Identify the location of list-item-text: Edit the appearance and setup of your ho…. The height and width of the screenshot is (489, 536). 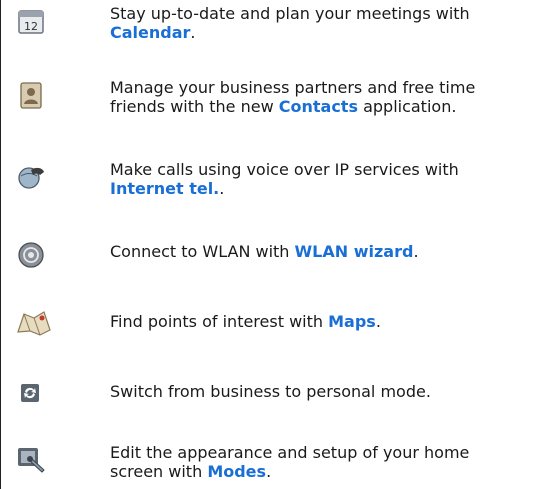
(290, 462).